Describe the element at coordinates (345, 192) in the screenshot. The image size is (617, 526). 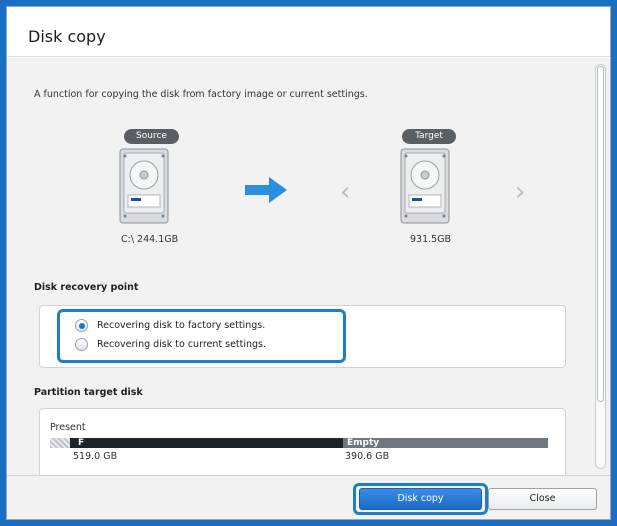
I see `previous-target-icon: ‹` at that location.